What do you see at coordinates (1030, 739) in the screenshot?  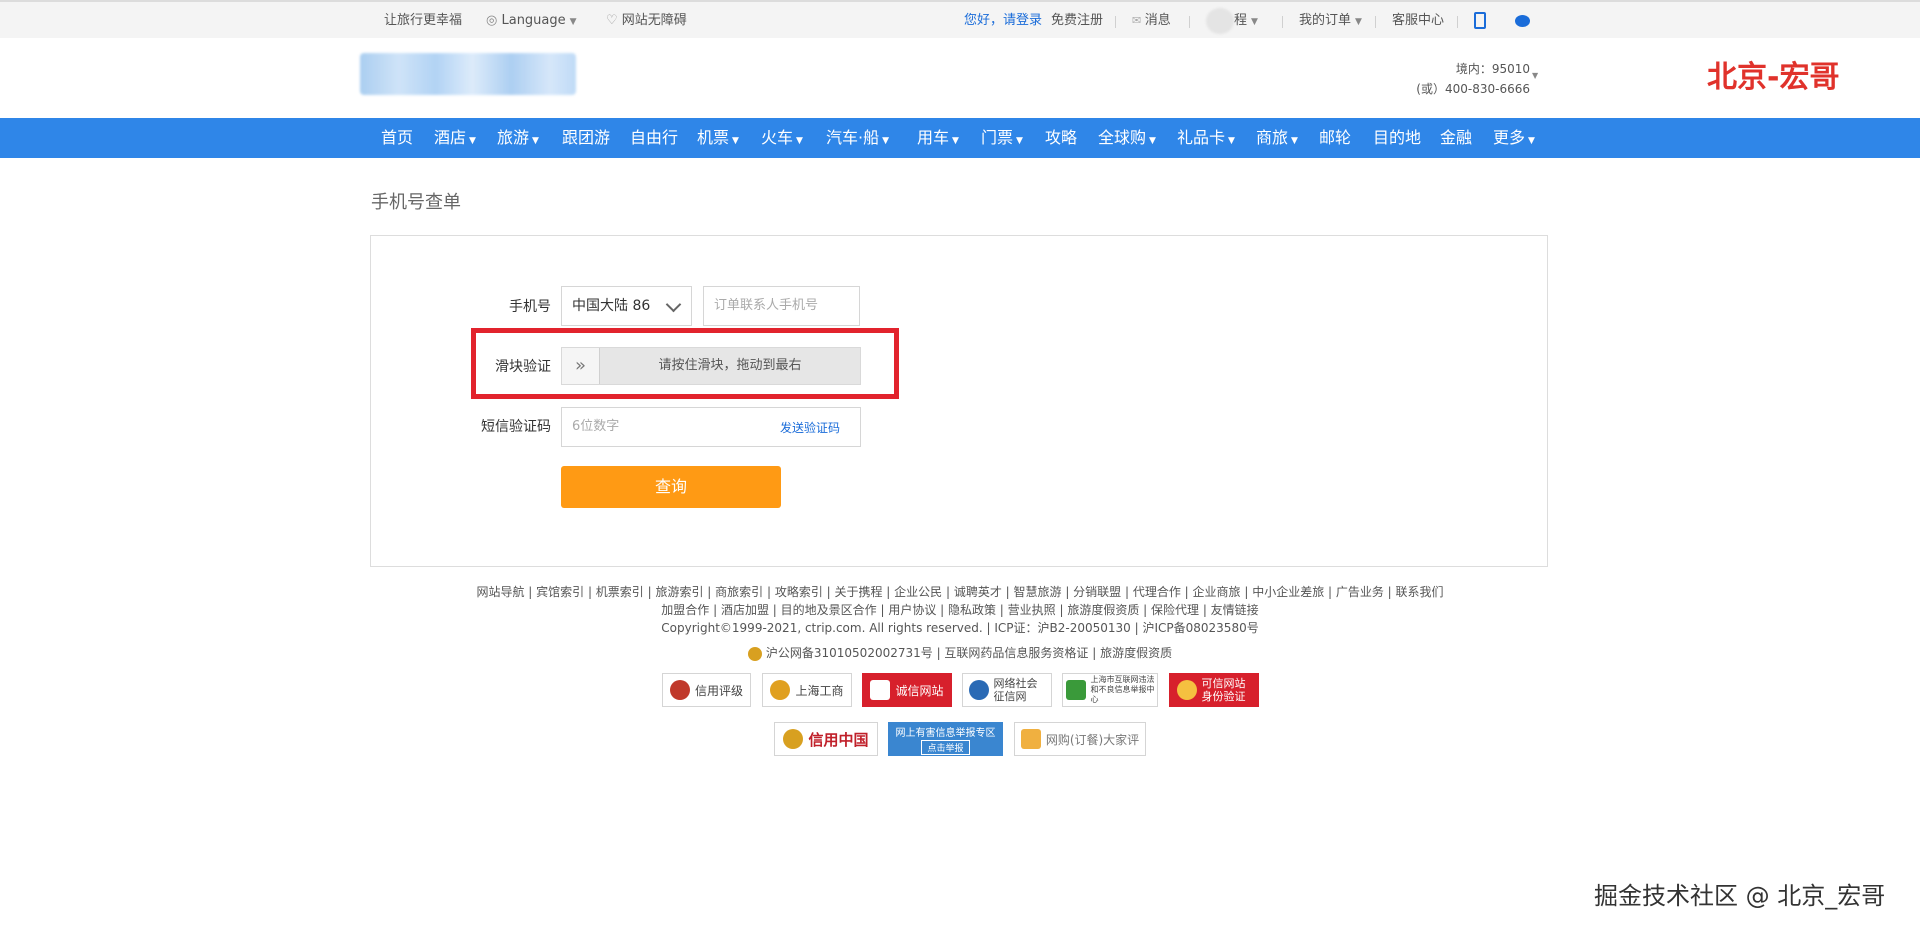 I see `pencil-icon` at bounding box center [1030, 739].